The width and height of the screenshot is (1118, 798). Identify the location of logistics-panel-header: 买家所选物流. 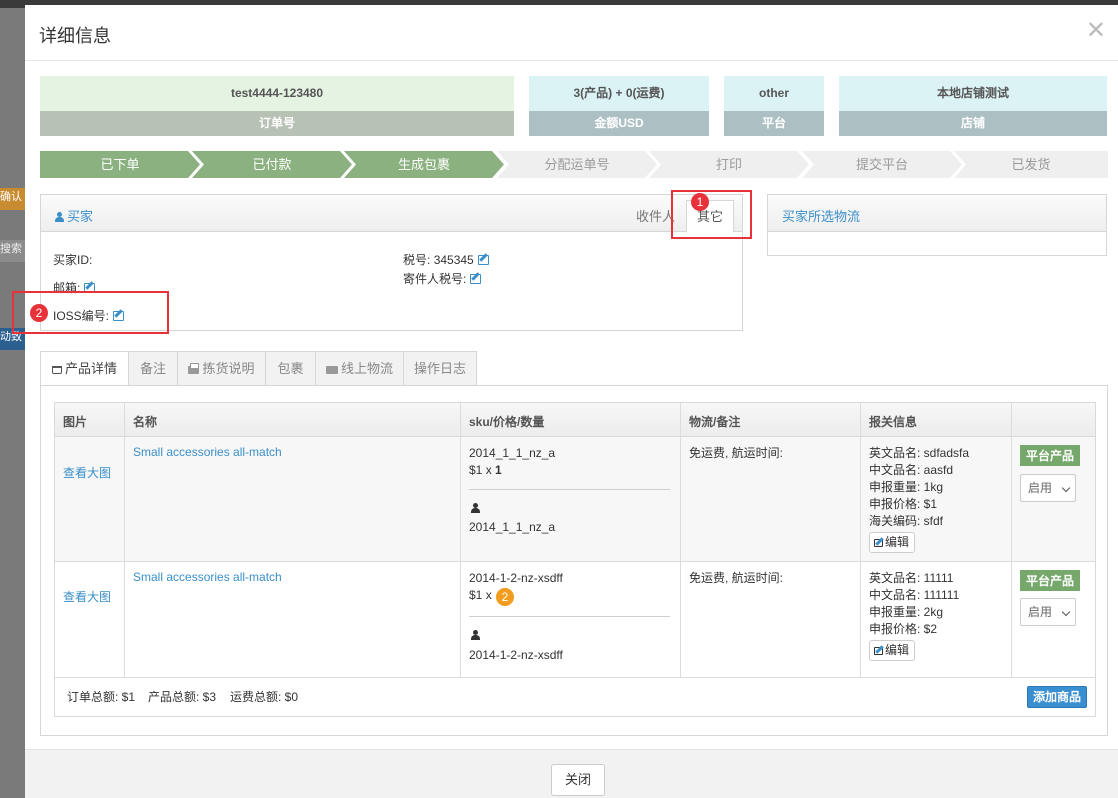
(937, 213).